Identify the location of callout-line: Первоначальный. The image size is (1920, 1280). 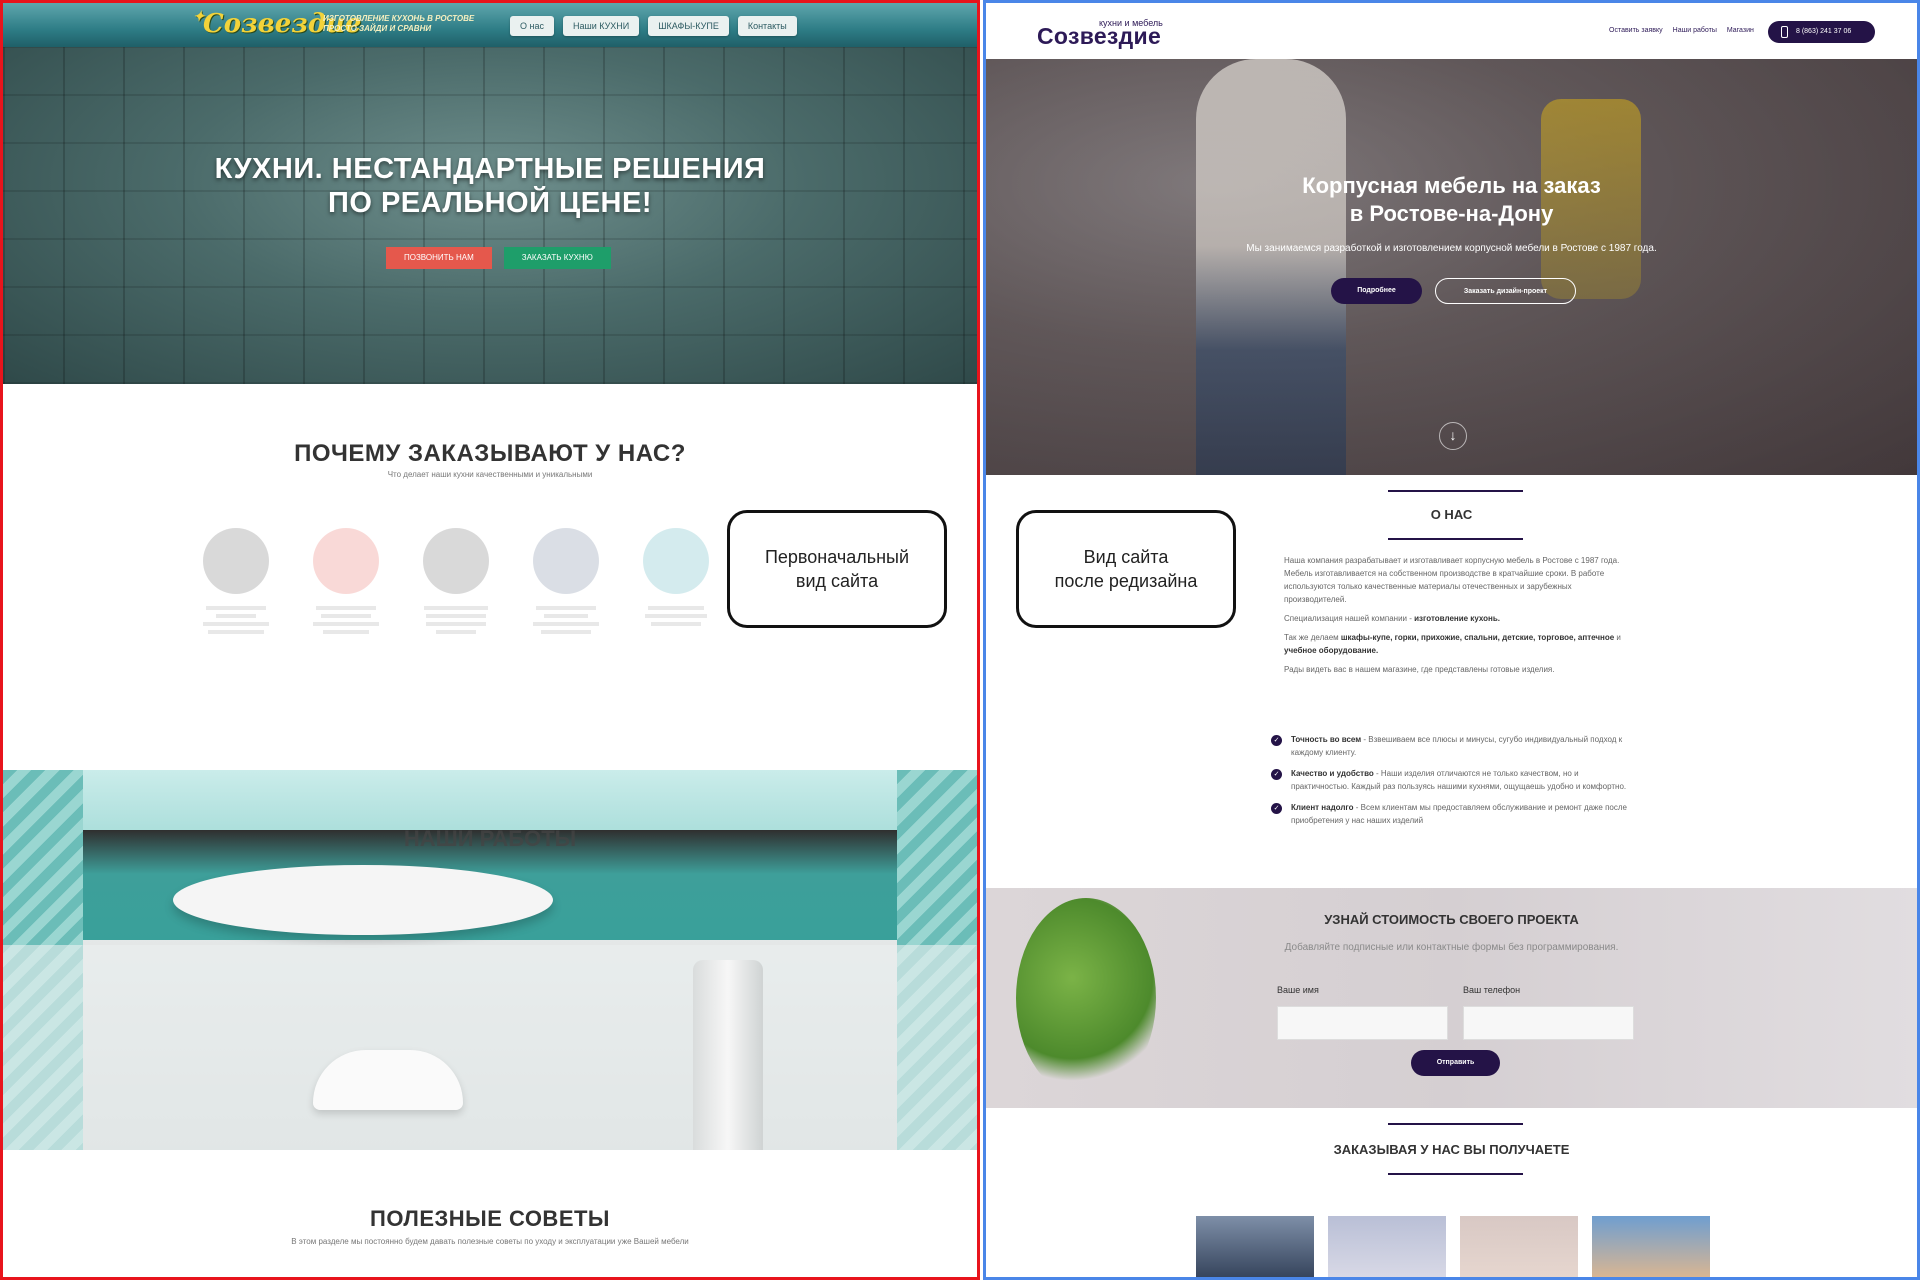
(837, 557).